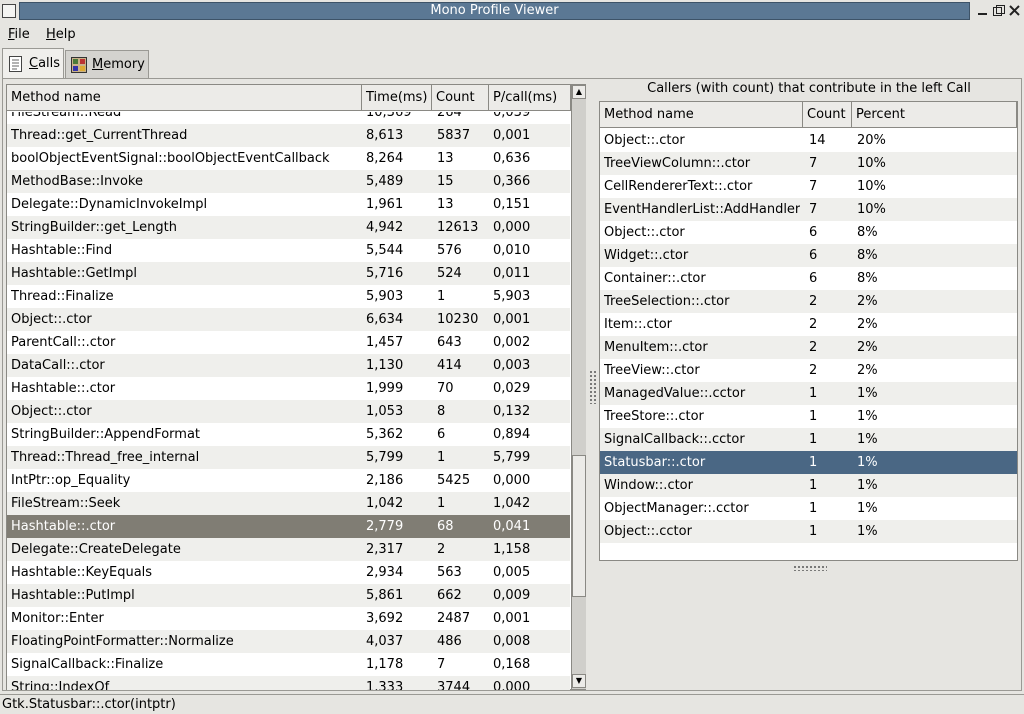  What do you see at coordinates (66, 116) in the screenshot?
I see `method-name-cell: FileStream::Read` at bounding box center [66, 116].